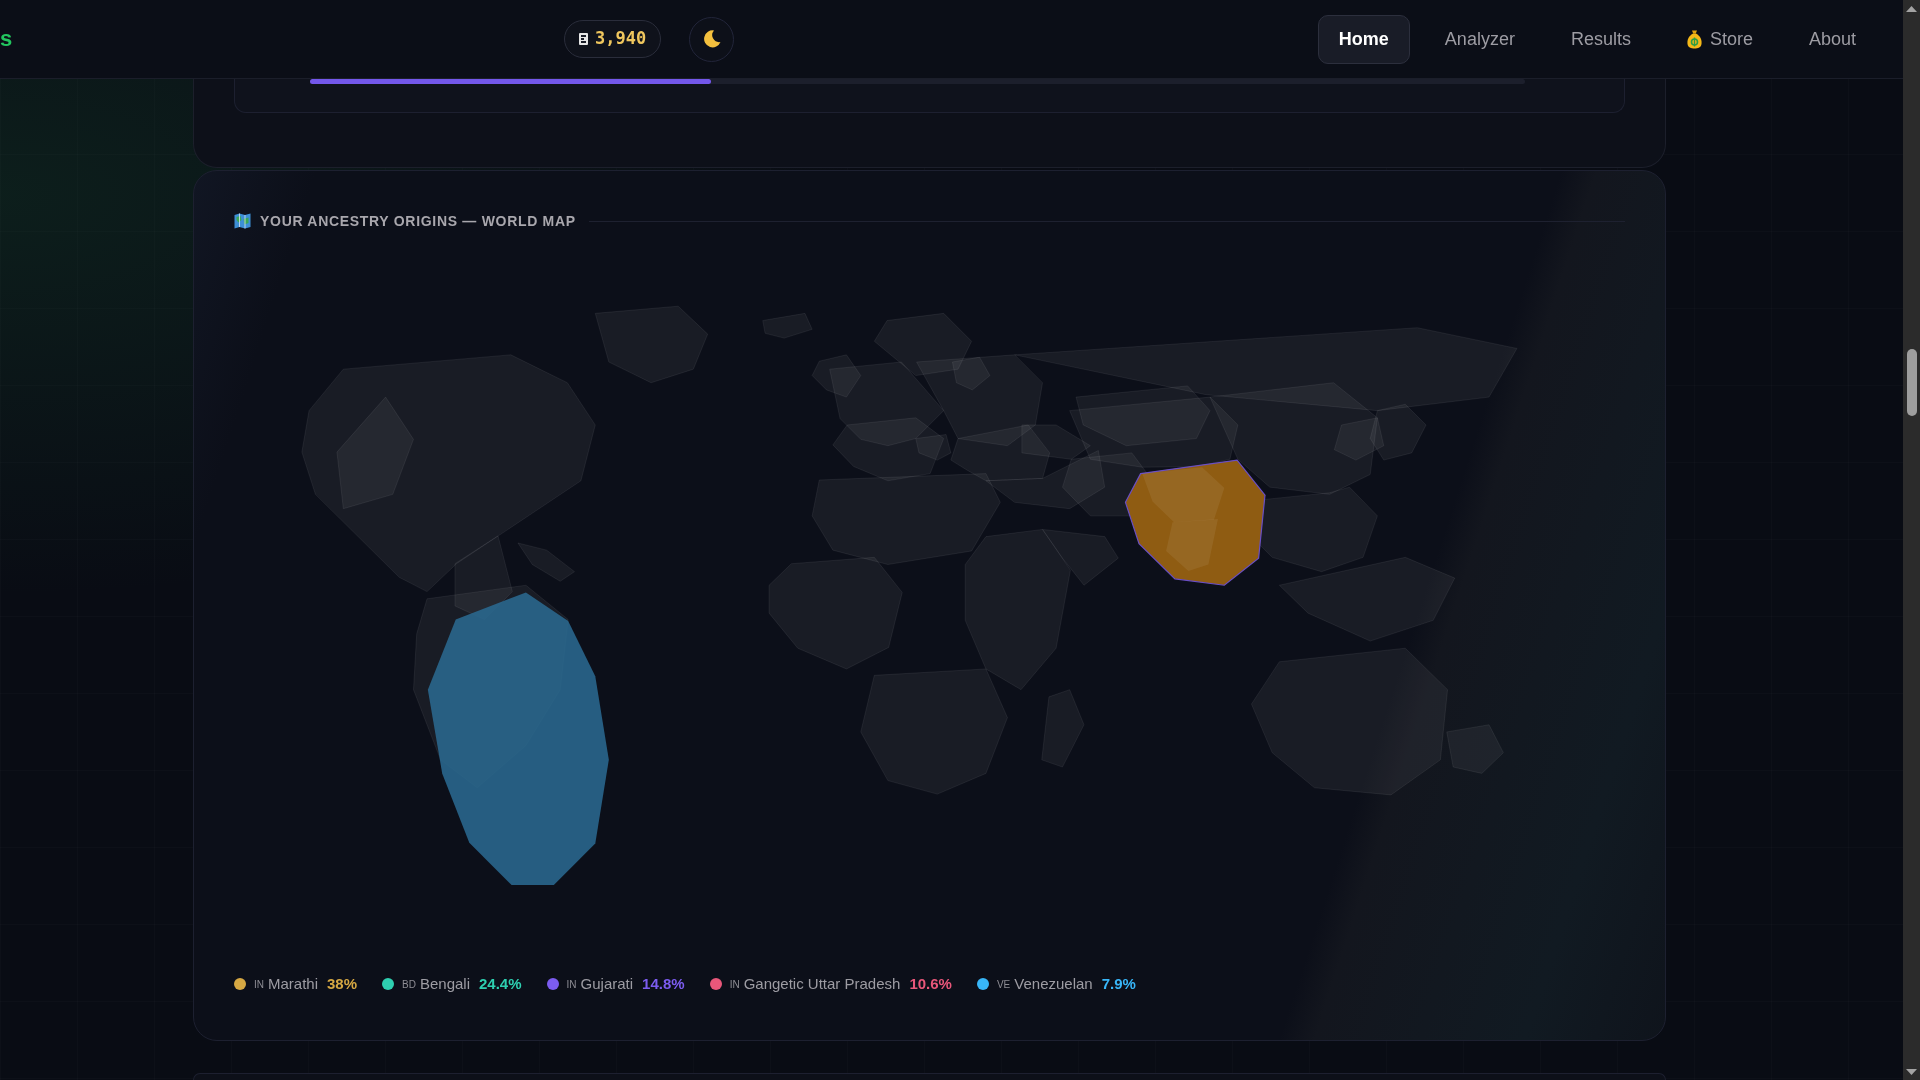 This screenshot has width=1920, height=1080. Describe the element at coordinates (1911, 540) in the screenshot. I see `scrollbar-track` at that location.